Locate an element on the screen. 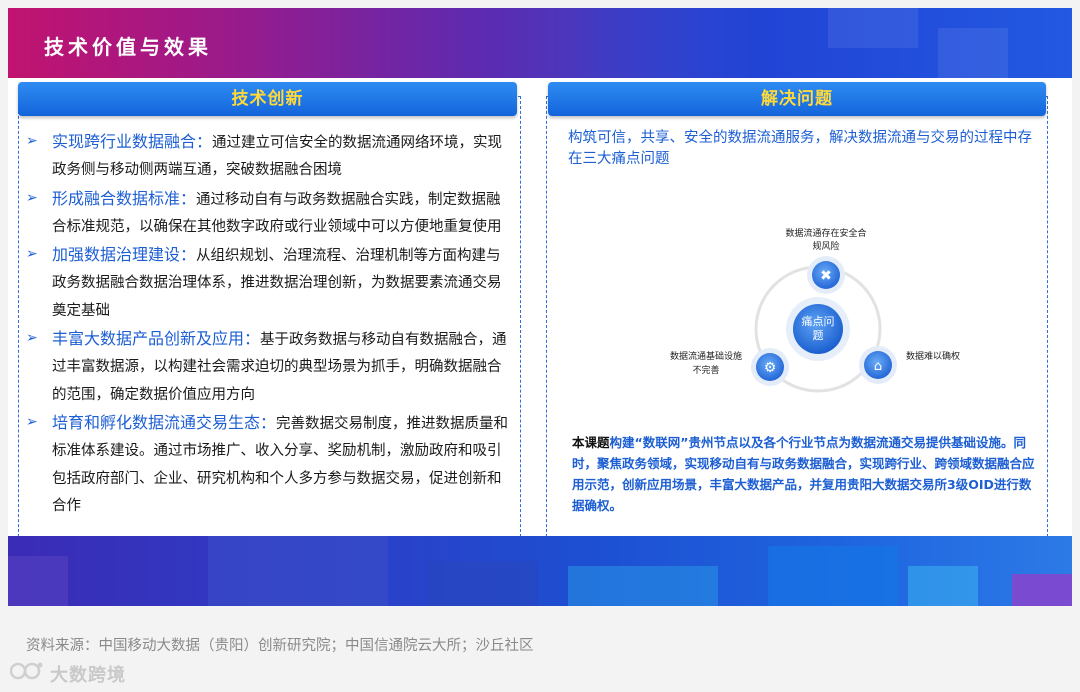 This screenshot has height=692, width=1080. footer-banner is located at coordinates (540, 571).